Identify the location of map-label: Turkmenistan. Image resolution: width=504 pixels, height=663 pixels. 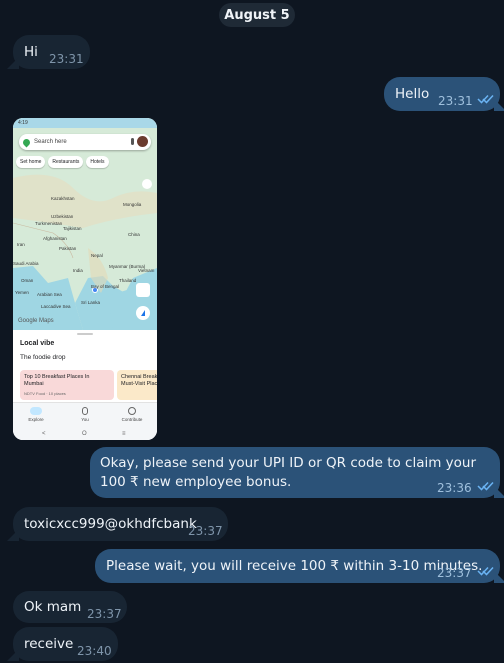
(49, 223).